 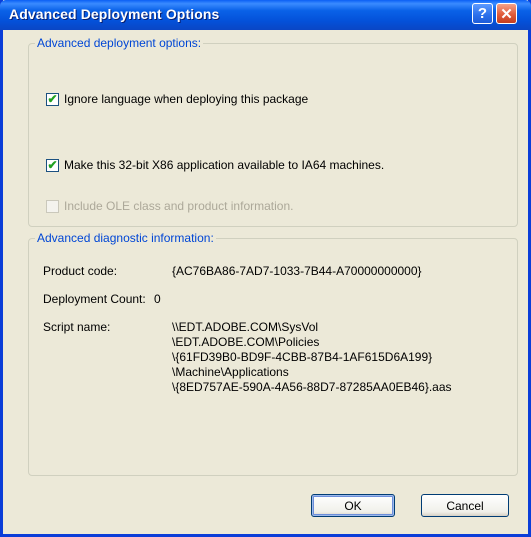 What do you see at coordinates (297, 271) in the screenshot?
I see `product-code-value: {AC76BA86-7AD7-1033-7B44-A70000000000}` at bounding box center [297, 271].